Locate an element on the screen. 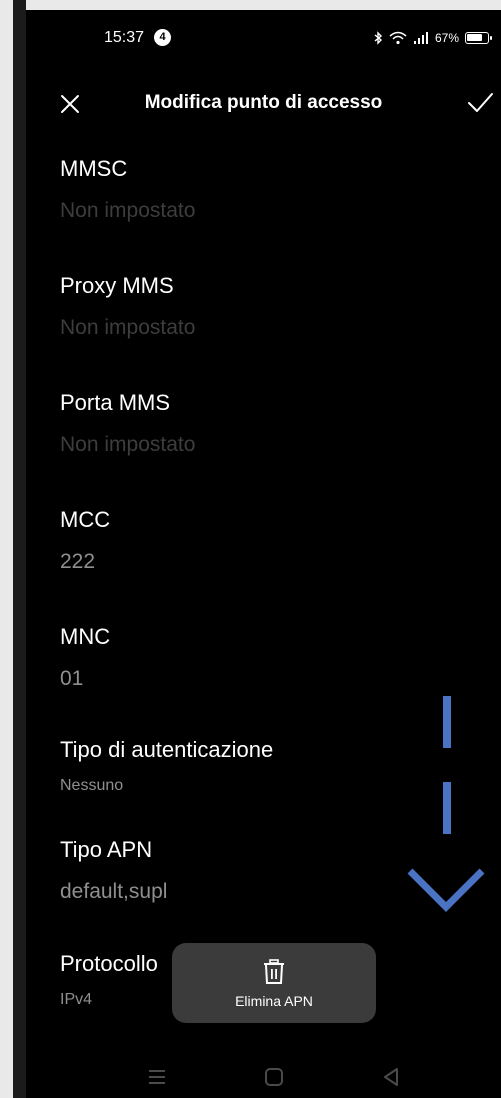  top-edge is located at coordinates (263, 5).